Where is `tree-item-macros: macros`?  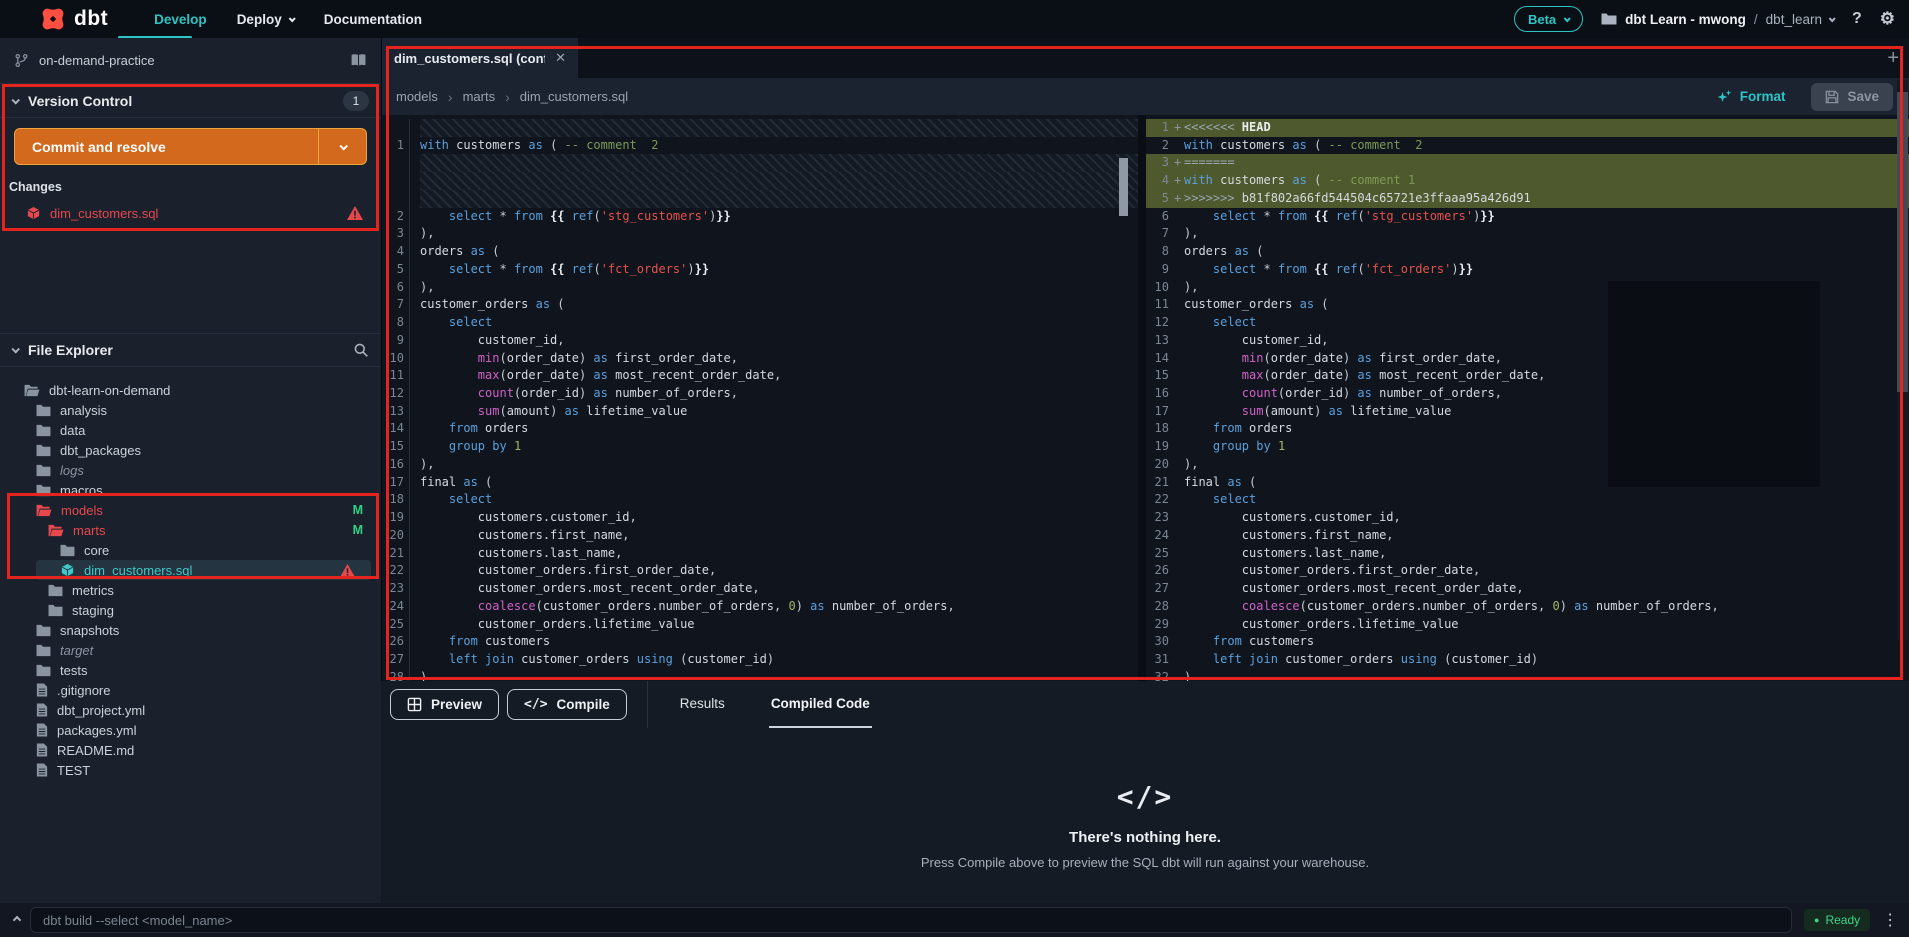
tree-item-macros: macros is located at coordinates (190, 490).